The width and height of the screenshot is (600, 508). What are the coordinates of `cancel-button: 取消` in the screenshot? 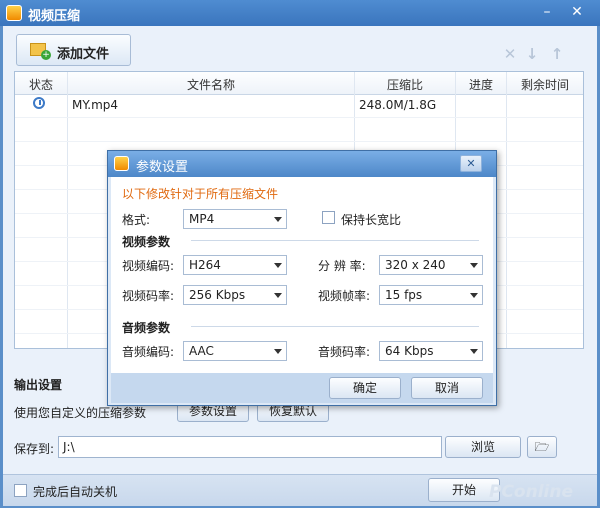 It's located at (447, 388).